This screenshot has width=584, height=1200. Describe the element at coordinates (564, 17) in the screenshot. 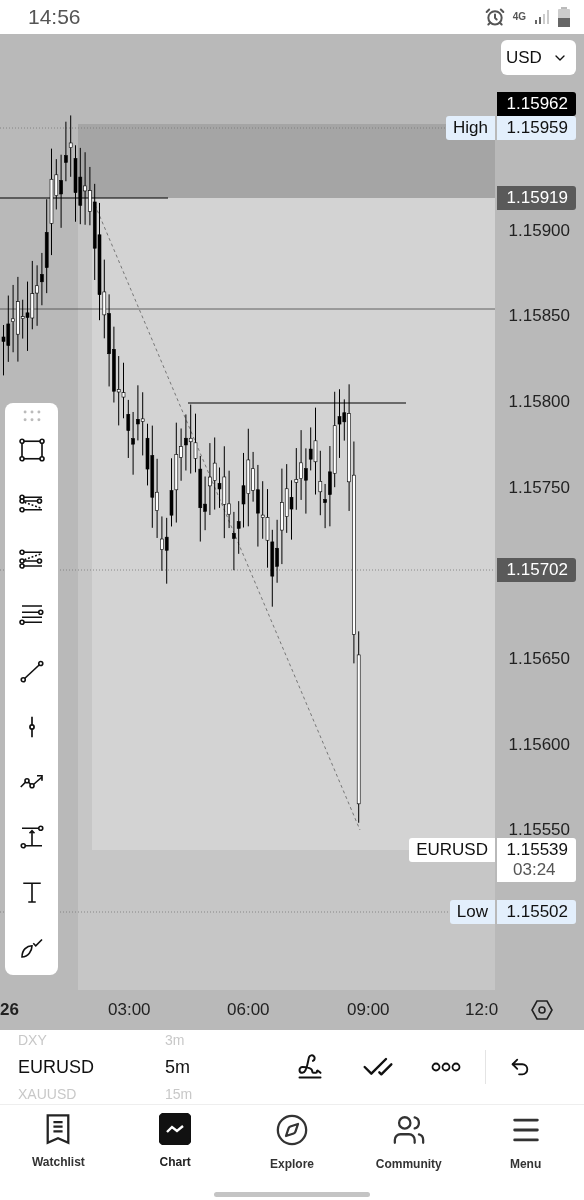

I see `battery-icon` at that location.